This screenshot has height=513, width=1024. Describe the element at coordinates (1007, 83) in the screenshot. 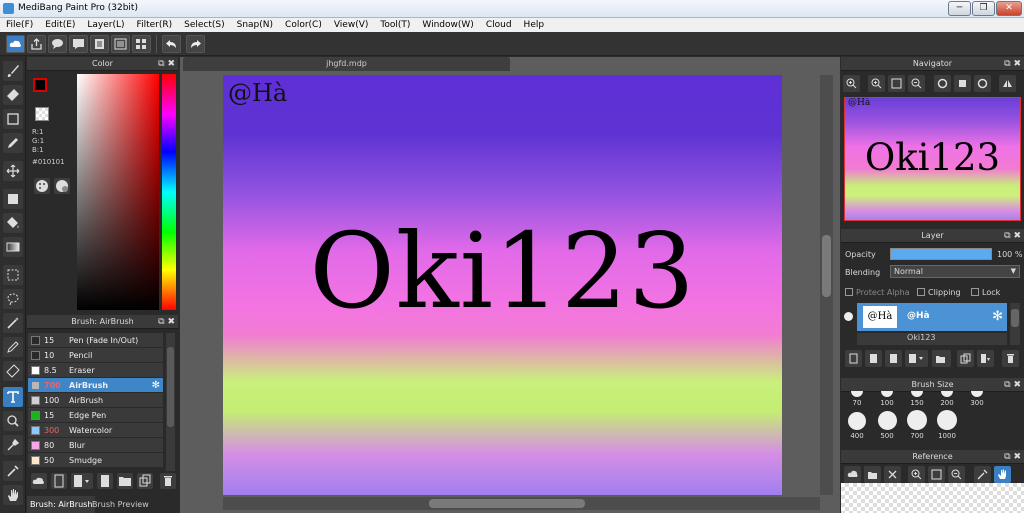

I see `nav-flip-button` at that location.